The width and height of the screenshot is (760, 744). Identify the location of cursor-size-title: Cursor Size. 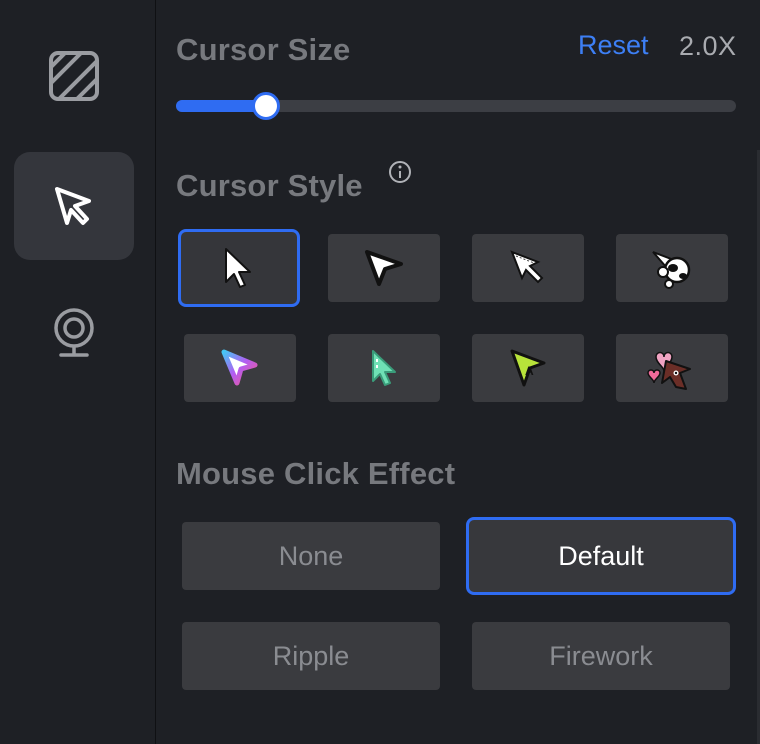
(263, 49).